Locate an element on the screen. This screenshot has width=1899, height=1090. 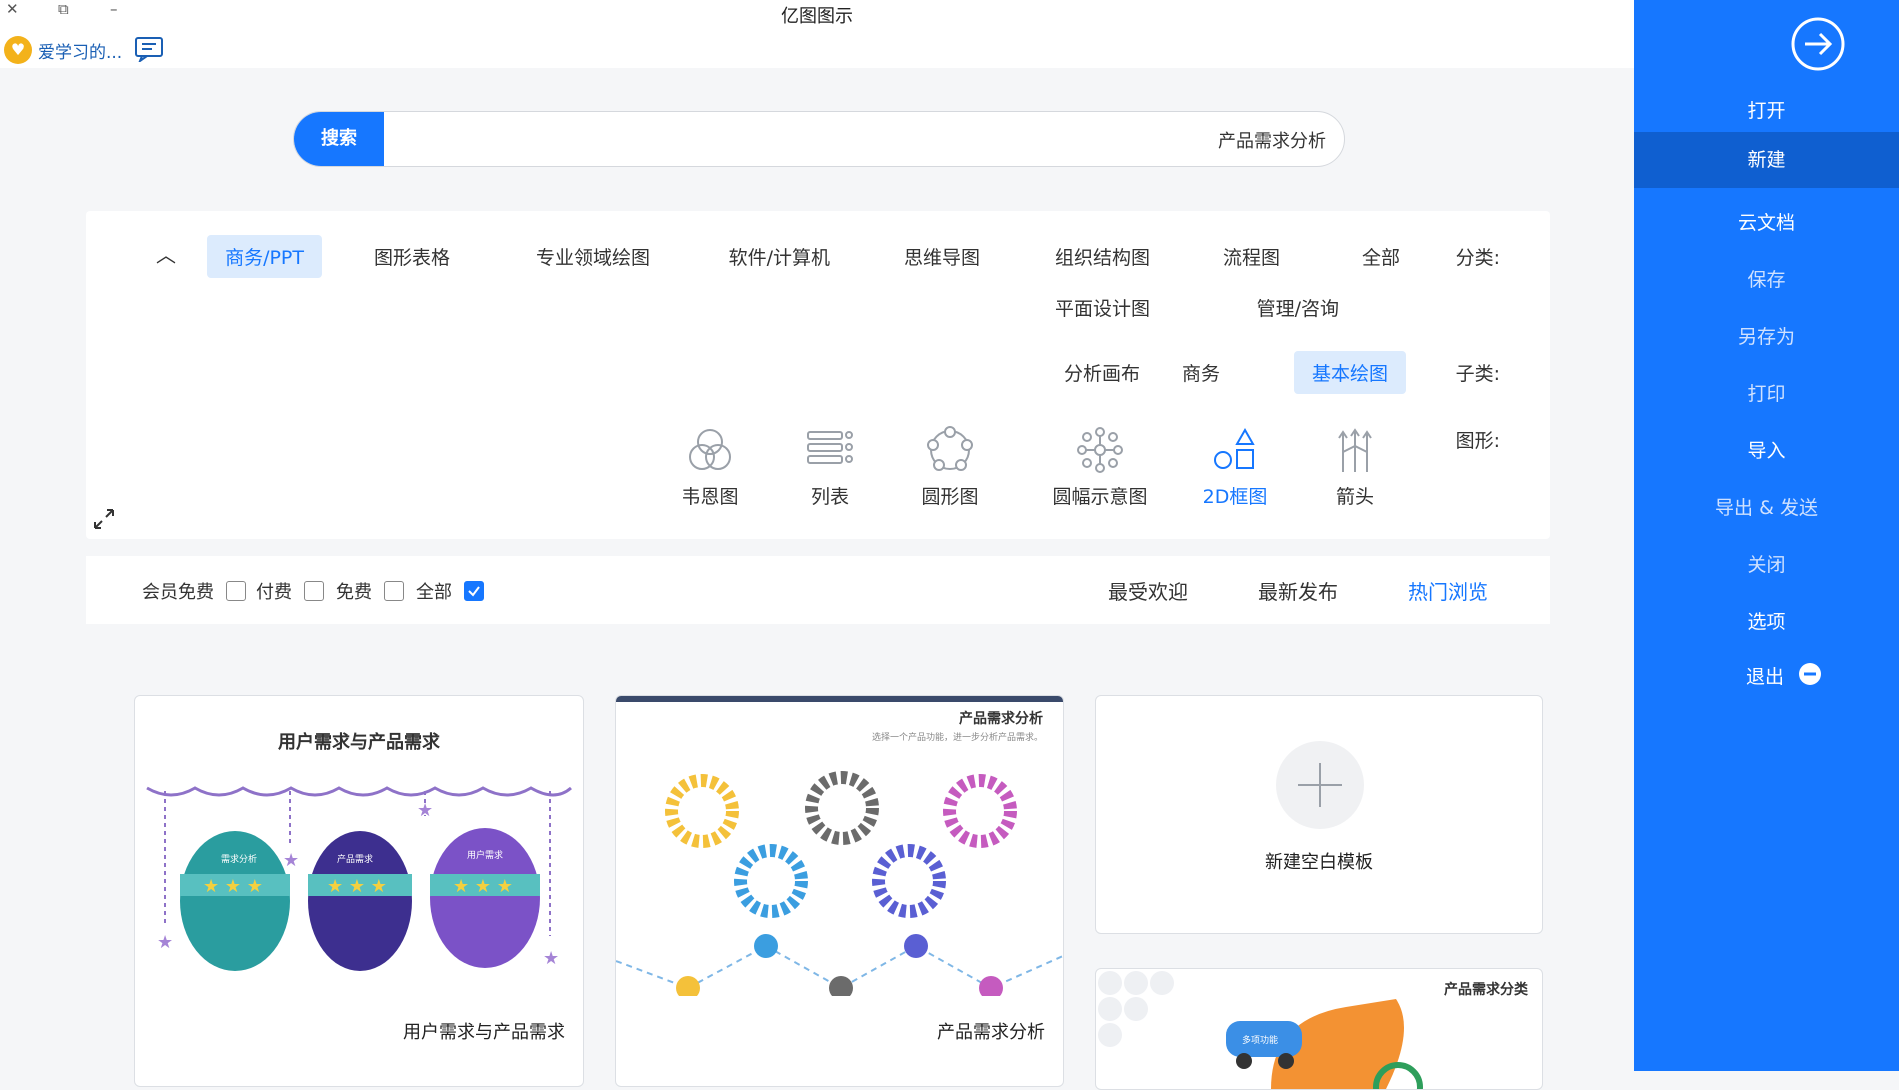
shape-circular: 圆形图 is located at coordinates (950, 467).